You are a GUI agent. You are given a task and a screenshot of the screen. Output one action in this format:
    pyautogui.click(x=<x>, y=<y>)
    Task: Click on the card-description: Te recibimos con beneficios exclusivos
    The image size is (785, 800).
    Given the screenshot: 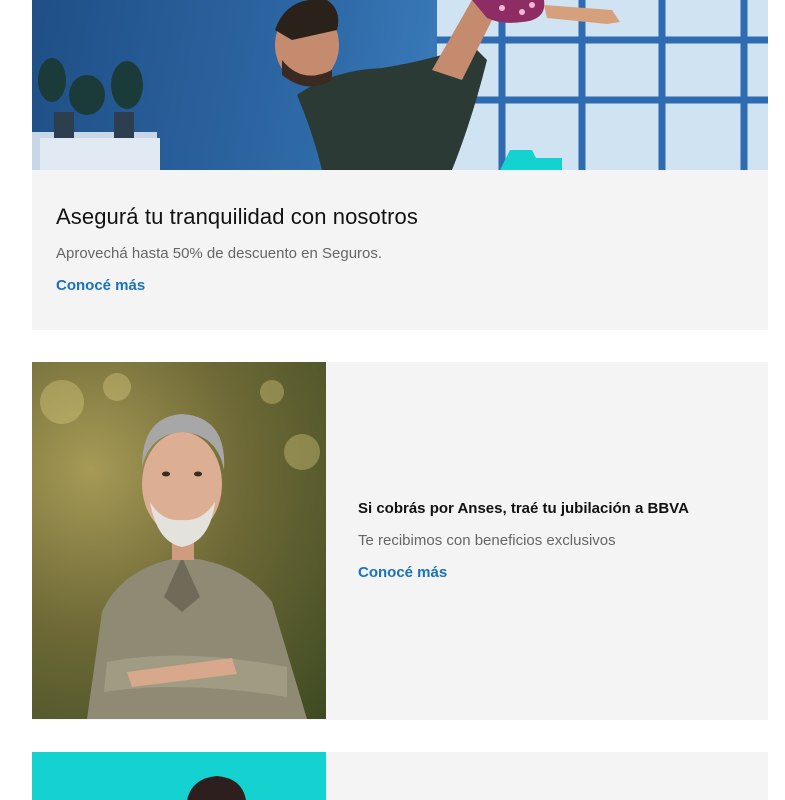 What is the action you would take?
    pyautogui.click(x=487, y=540)
    